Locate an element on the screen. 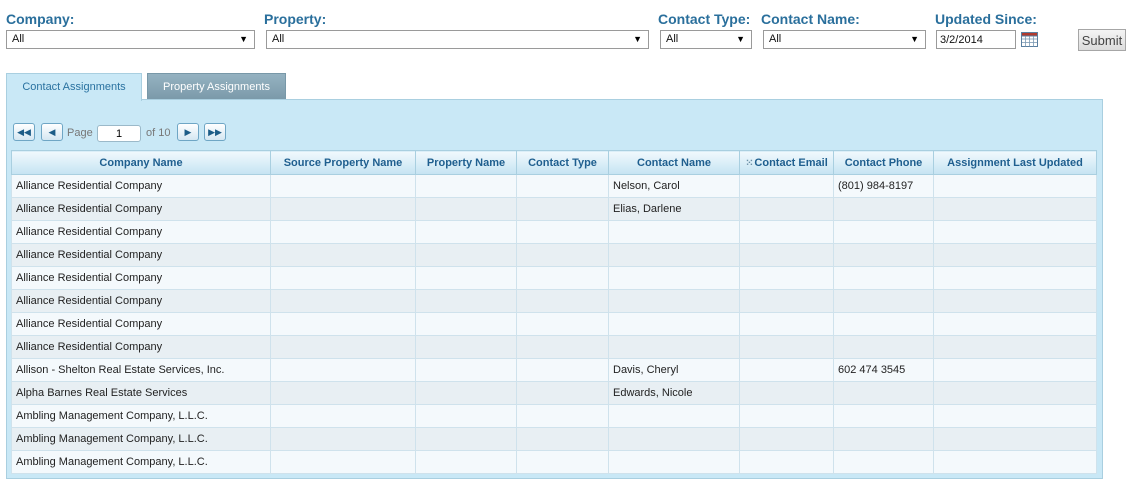 This screenshot has width=1134, height=479. contact-name-select: All ▼ is located at coordinates (844, 39).